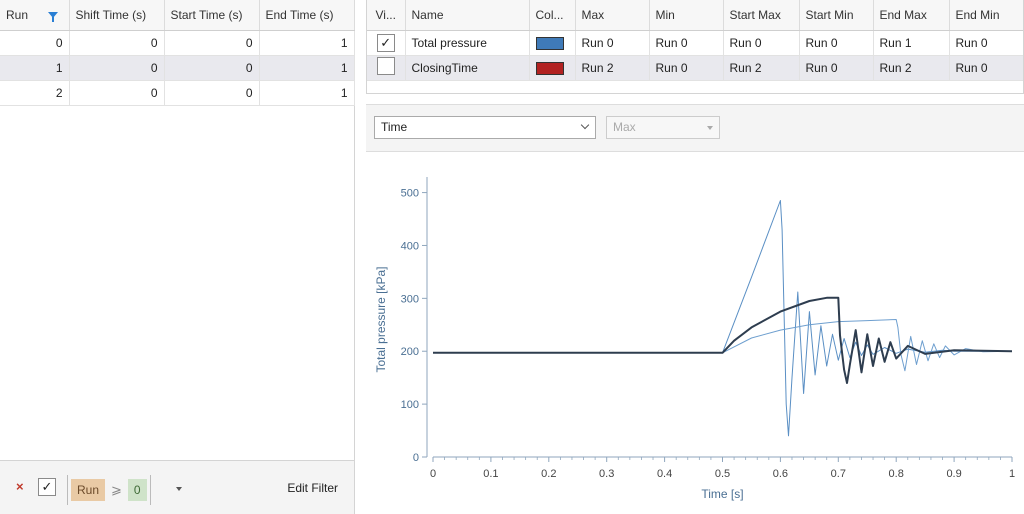  What do you see at coordinates (394, 127) in the screenshot?
I see `x-axis-select-value: Time` at bounding box center [394, 127].